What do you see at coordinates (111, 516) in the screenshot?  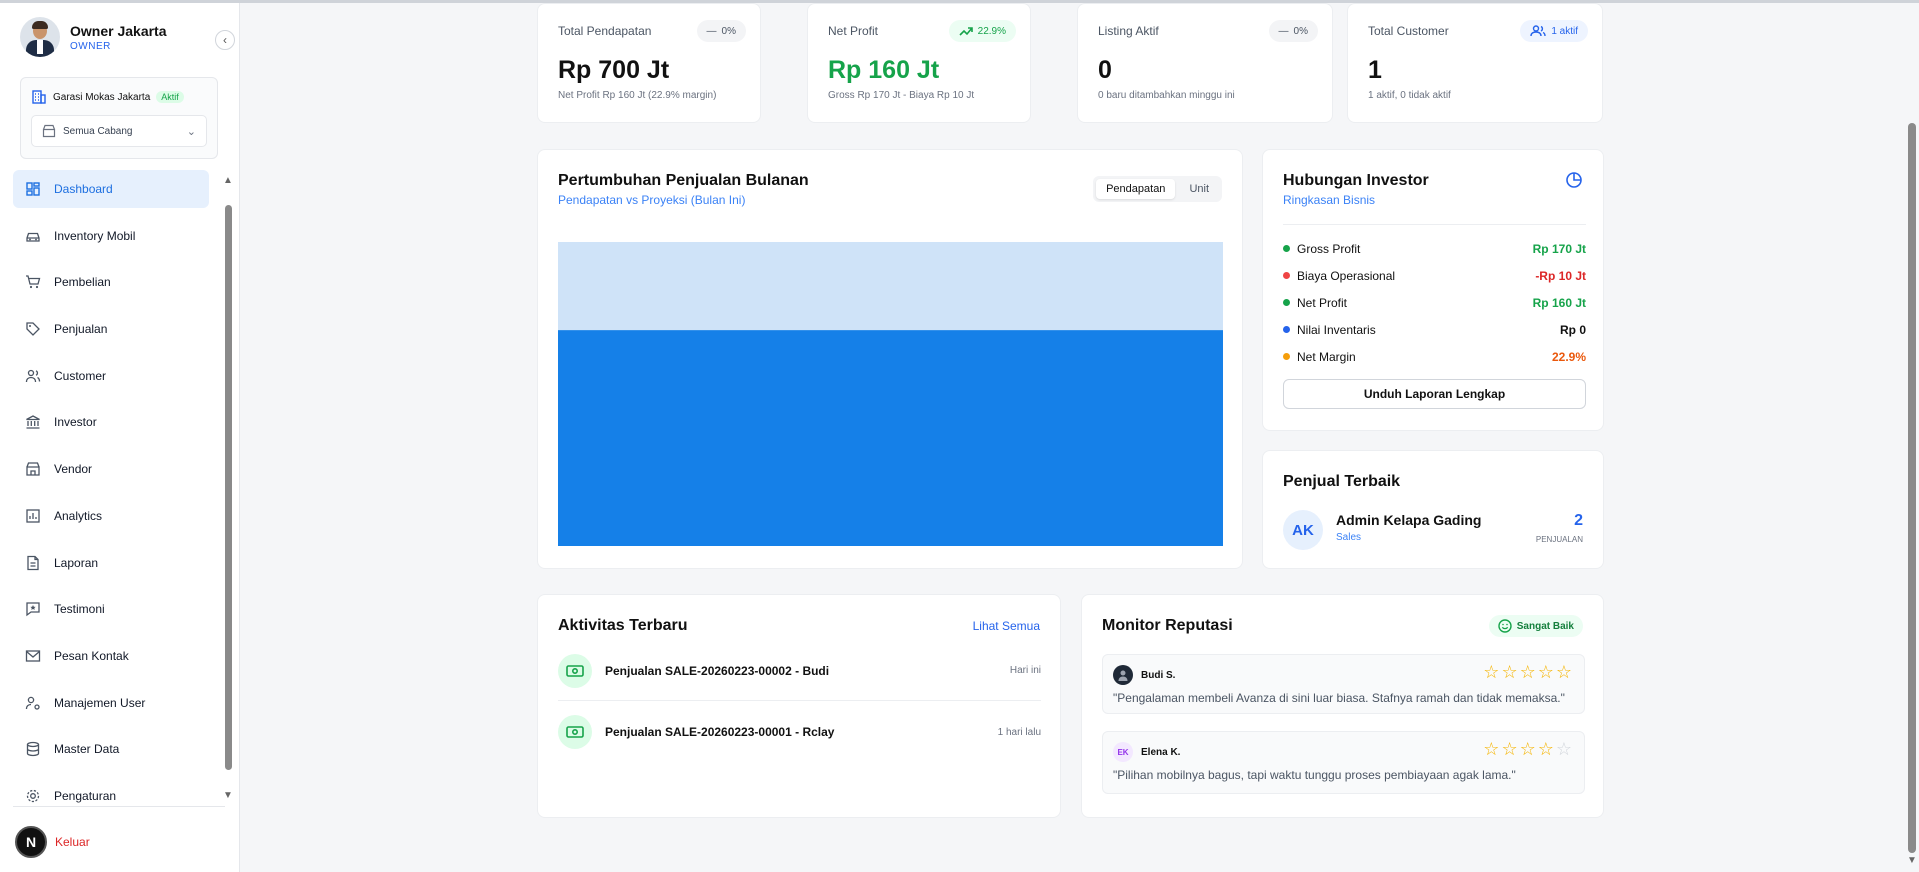 I see `sidebar-item-analytics: Analytics` at bounding box center [111, 516].